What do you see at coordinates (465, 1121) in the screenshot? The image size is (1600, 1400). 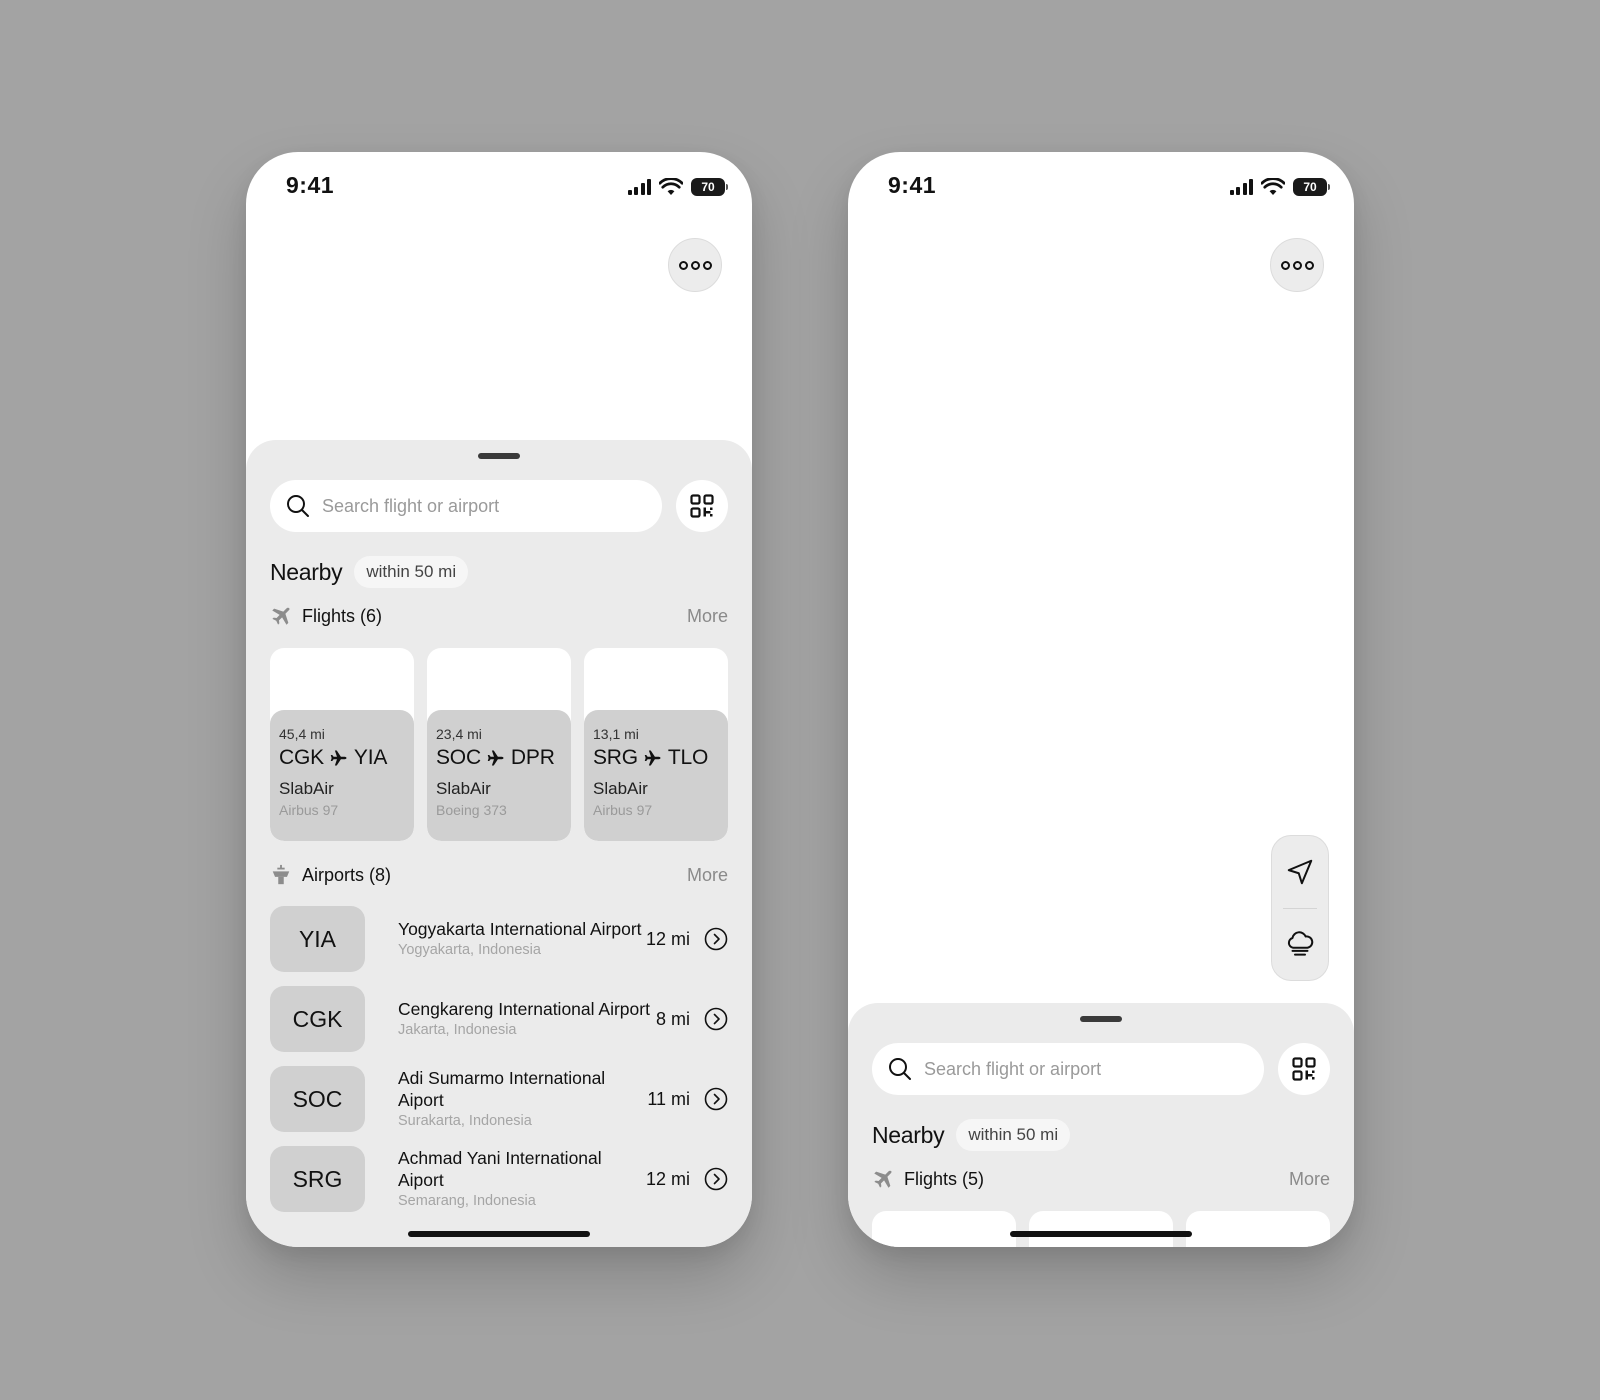 I see `airport-location: Surakarta, Indonesia` at bounding box center [465, 1121].